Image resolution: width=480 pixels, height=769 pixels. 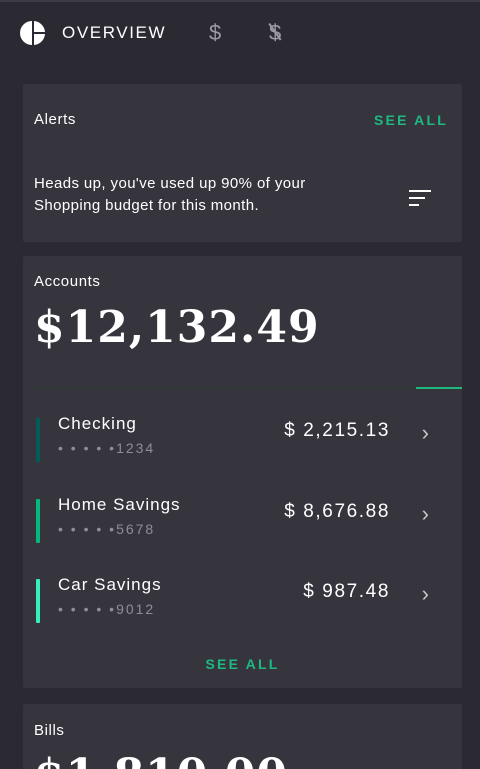 I want to click on account-name: Car Savings, so click(x=110, y=584).